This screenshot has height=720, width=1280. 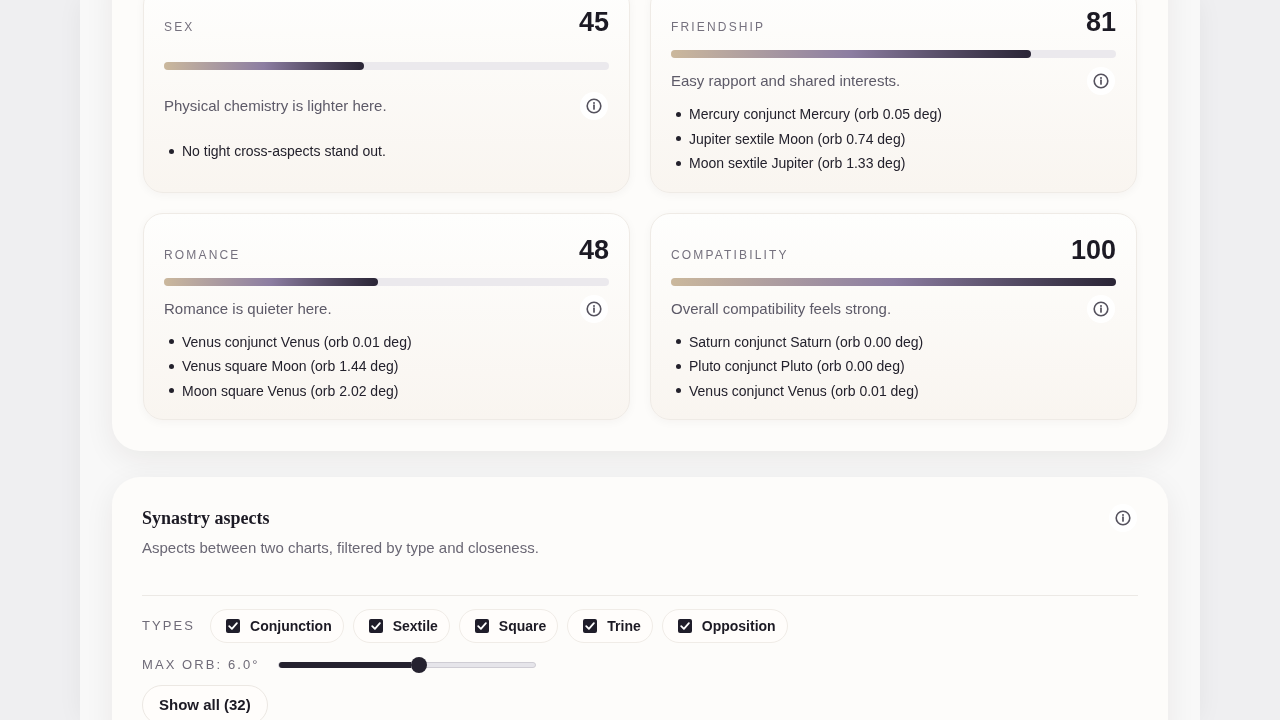 What do you see at coordinates (781, 308) in the screenshot?
I see `score-summary: Overall compatibility feels strong.` at bounding box center [781, 308].